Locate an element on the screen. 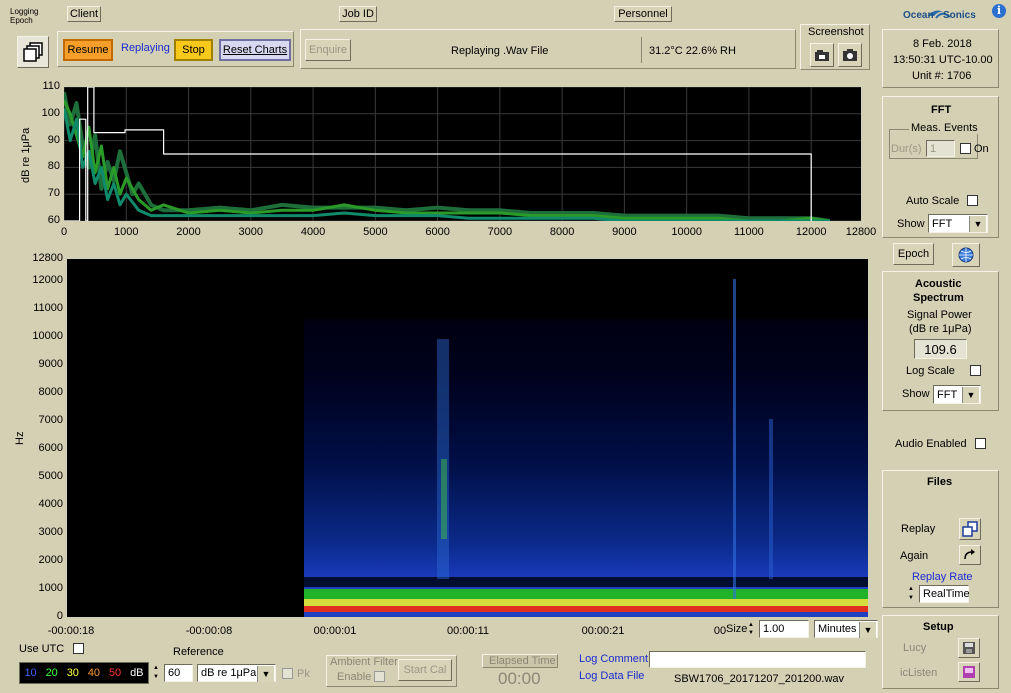  log-comment-label: Log Comment is located at coordinates (614, 659).